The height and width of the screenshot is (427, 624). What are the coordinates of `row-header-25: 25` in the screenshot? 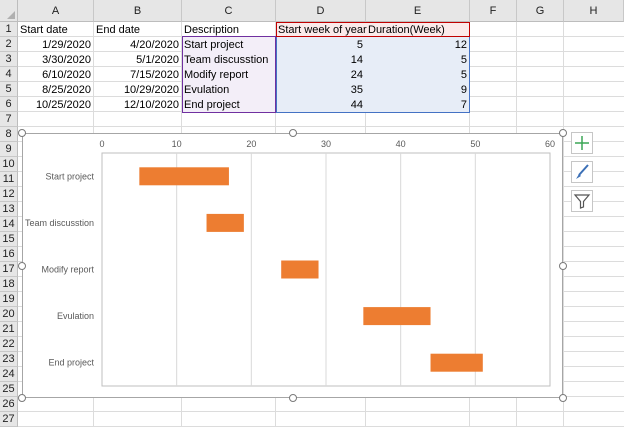 It's located at (9, 389).